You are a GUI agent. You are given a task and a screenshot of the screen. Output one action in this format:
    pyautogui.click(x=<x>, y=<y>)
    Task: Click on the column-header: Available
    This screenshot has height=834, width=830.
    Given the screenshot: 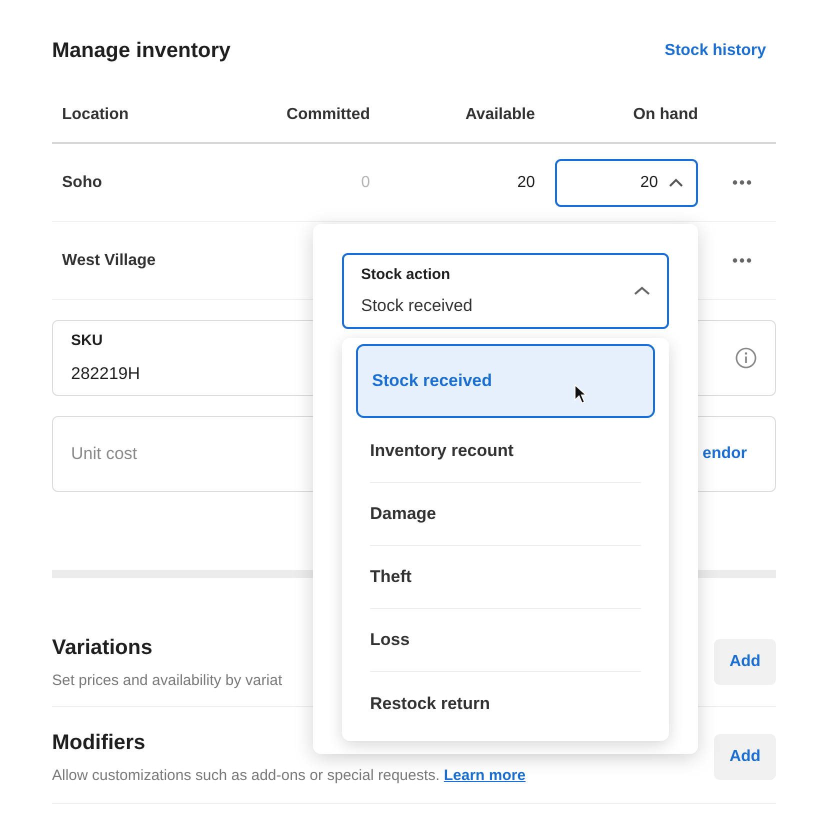 What is the action you would take?
    pyautogui.click(x=499, y=115)
    